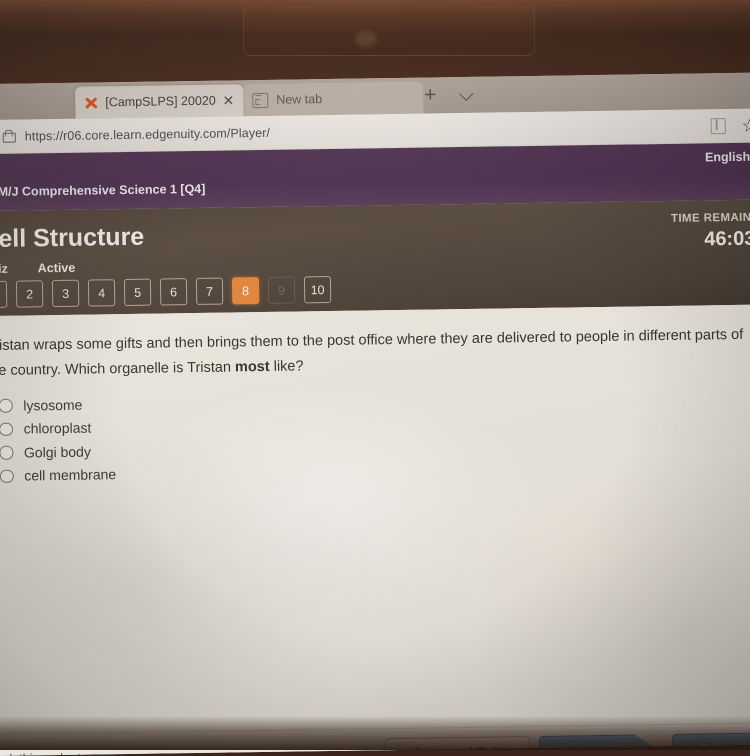  What do you see at coordinates (711, 743) in the screenshot?
I see `submit-button: Submit` at bounding box center [711, 743].